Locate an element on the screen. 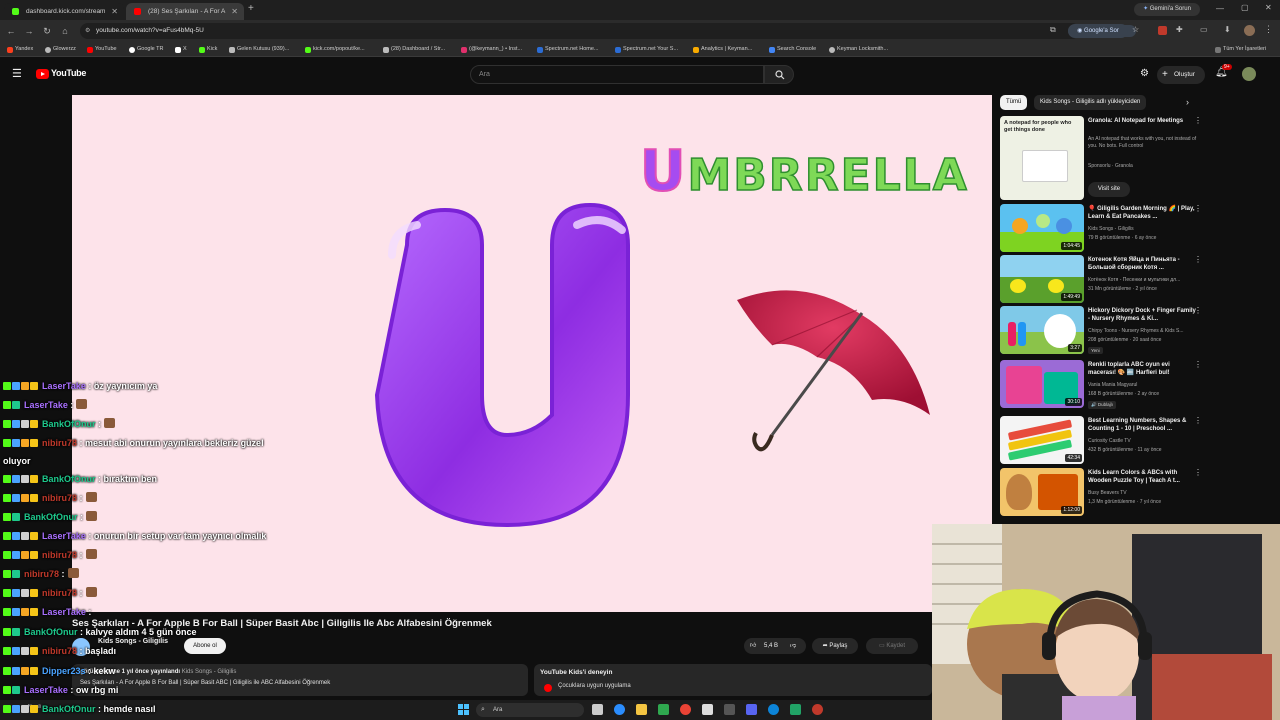  google-ask-chip: ◉ Google'a Sor is located at coordinates (1098, 31).